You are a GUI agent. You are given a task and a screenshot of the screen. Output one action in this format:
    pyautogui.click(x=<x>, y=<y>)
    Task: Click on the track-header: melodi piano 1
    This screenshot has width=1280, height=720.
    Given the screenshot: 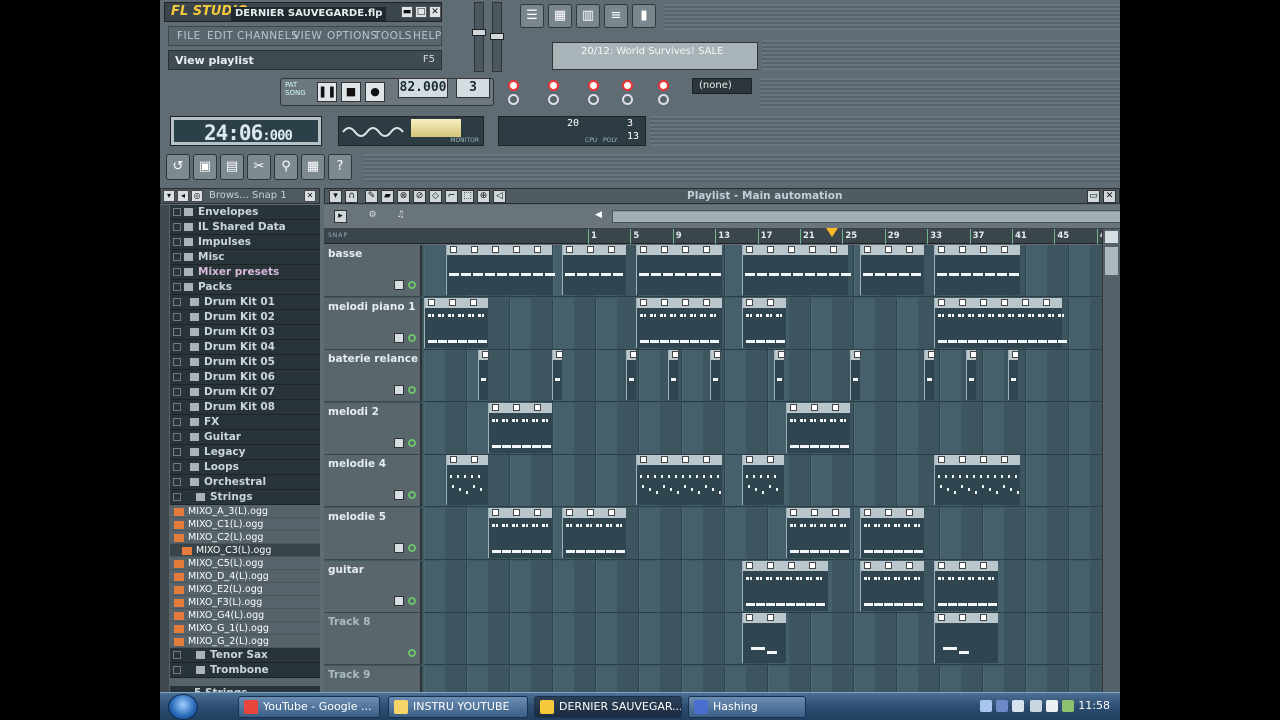 What is the action you would take?
    pyautogui.click(x=373, y=323)
    